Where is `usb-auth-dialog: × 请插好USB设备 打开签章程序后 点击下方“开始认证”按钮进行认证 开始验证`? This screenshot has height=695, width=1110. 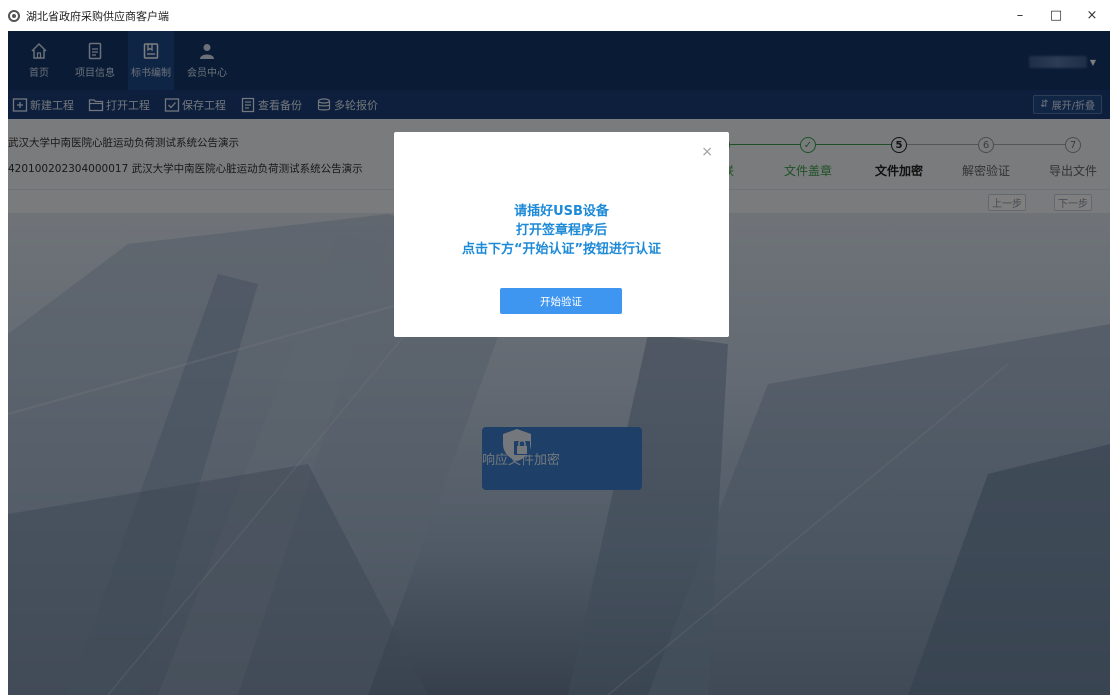
usb-auth-dialog: × 请插好USB设备 打开签章程序后 点击下方“开始认证”按钮进行认证 开始验证 is located at coordinates (561, 234).